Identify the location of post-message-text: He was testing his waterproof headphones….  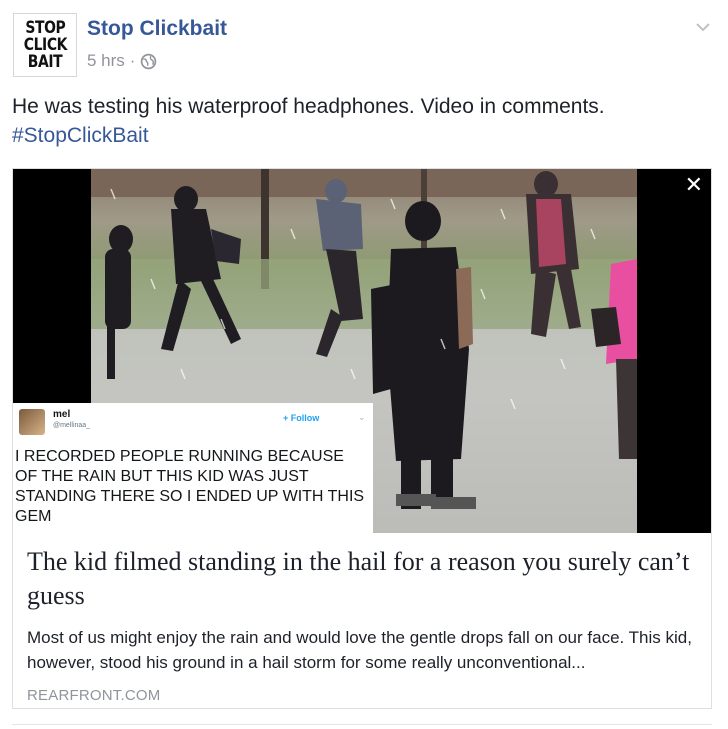
(308, 106).